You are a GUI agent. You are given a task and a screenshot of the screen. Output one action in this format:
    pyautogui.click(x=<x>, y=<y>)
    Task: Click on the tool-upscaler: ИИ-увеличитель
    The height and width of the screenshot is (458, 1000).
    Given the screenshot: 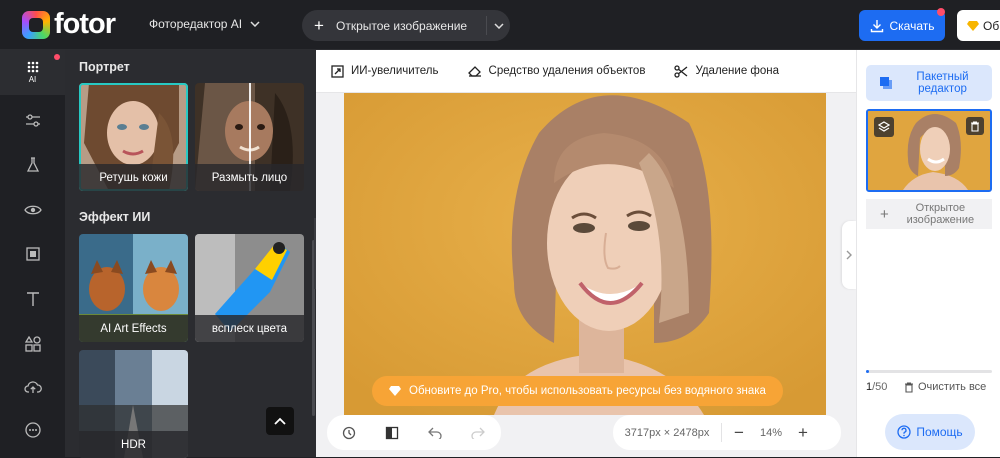 What is the action you would take?
    pyautogui.click(x=385, y=71)
    